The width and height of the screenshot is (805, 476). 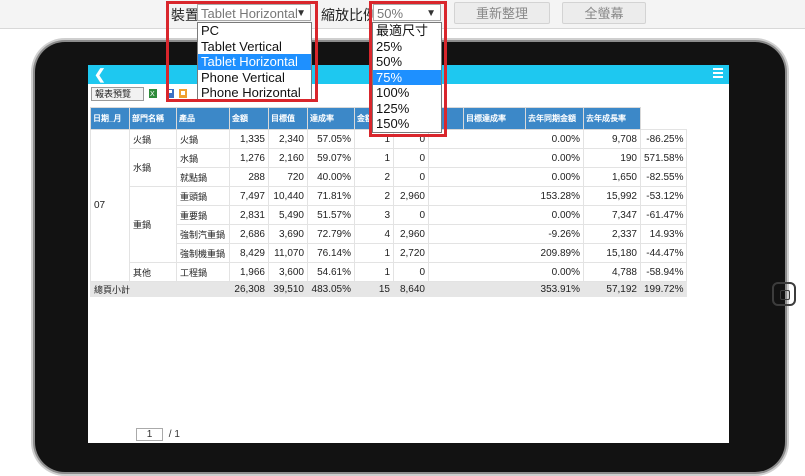 I want to click on zoom-select: 50% ▼, so click(x=407, y=12).